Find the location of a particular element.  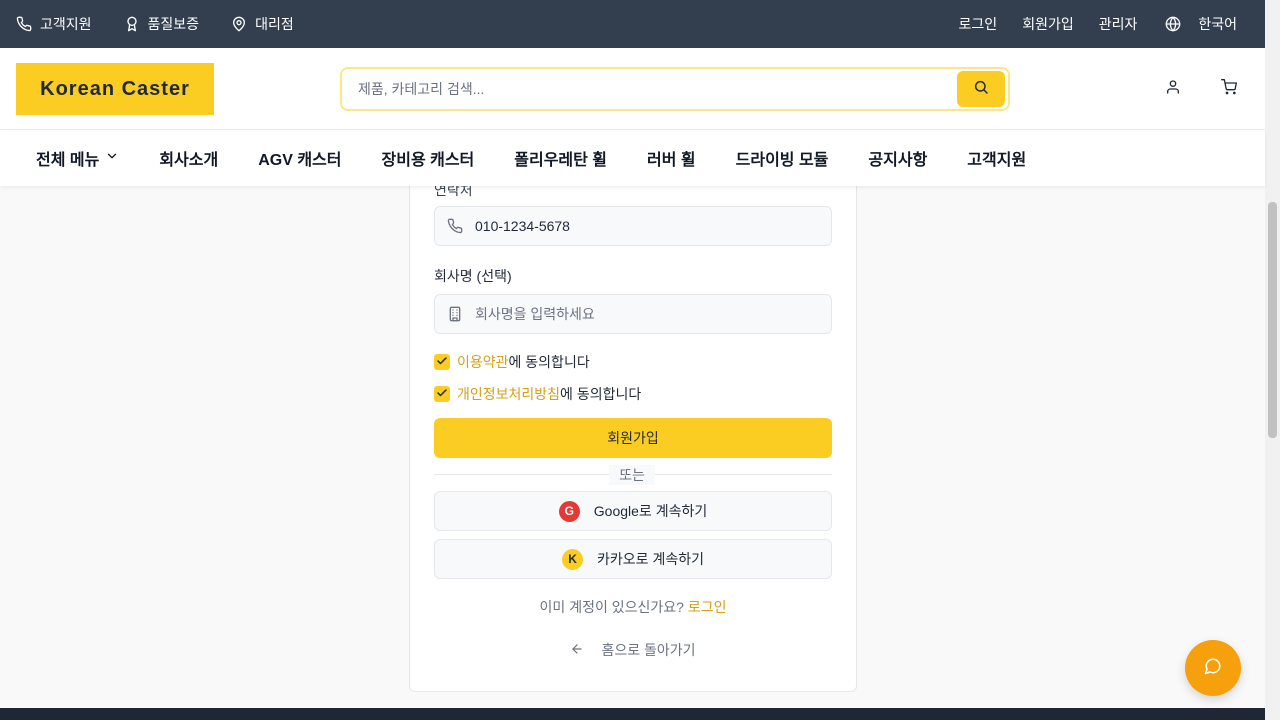

topbar-support-link: 고객지원 is located at coordinates (54, 24).